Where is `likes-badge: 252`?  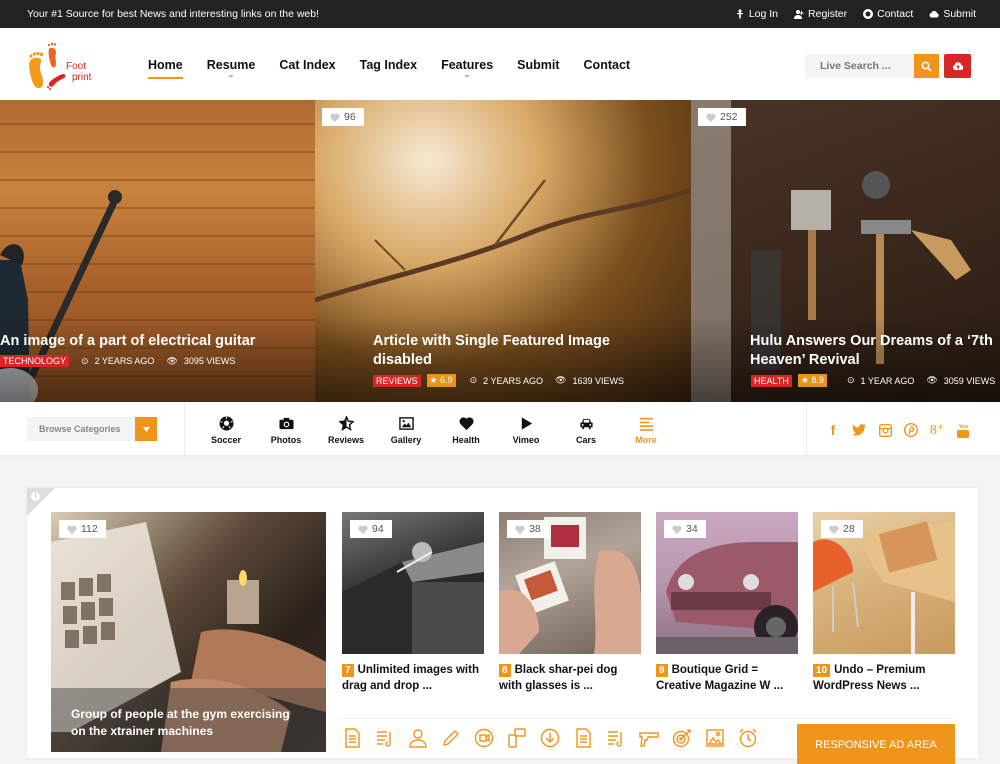 likes-badge: 252 is located at coordinates (722, 117).